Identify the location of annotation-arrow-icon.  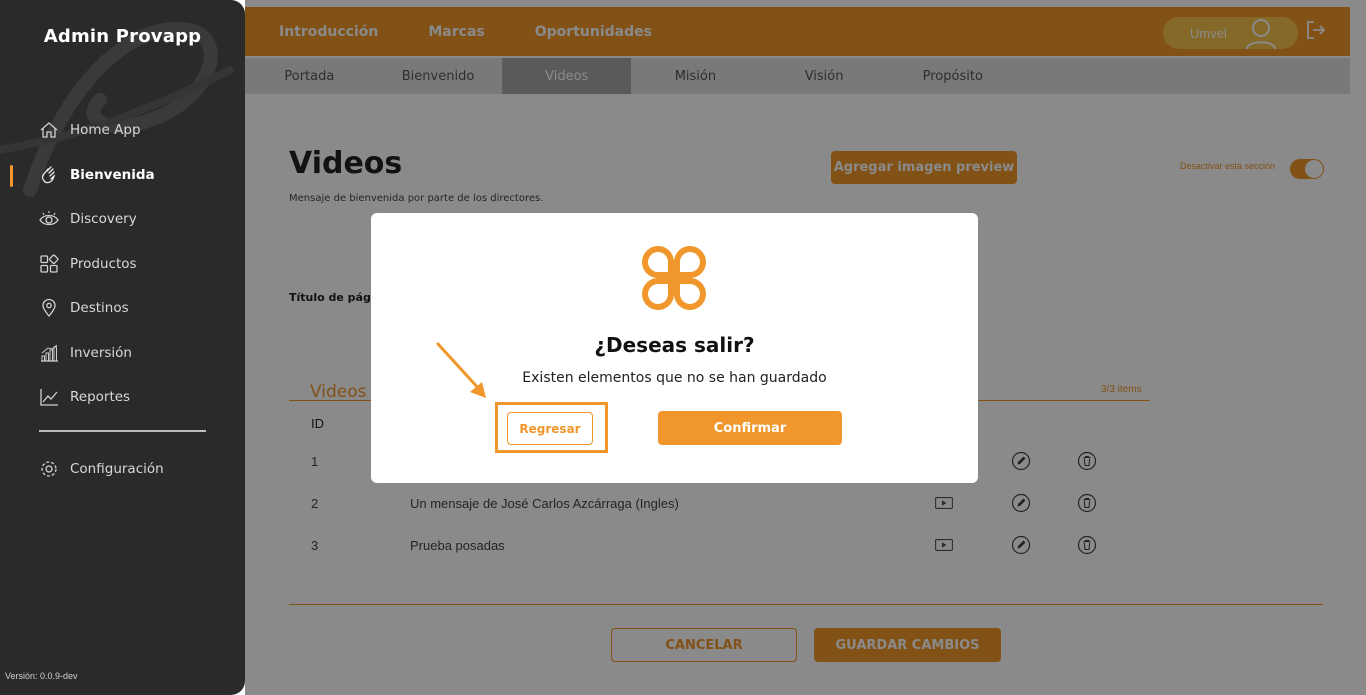
(465, 375).